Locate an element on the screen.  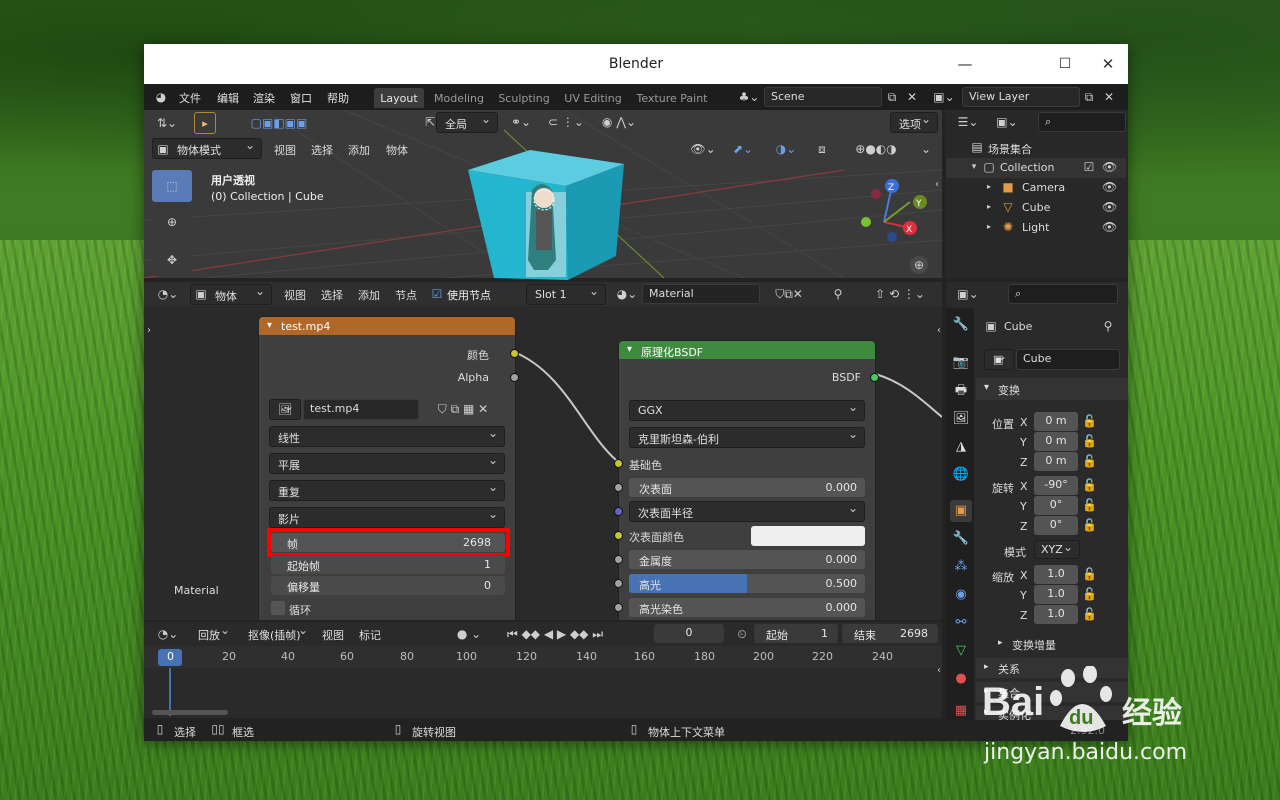
timeline-menu-view: 视图 is located at coordinates (333, 635).